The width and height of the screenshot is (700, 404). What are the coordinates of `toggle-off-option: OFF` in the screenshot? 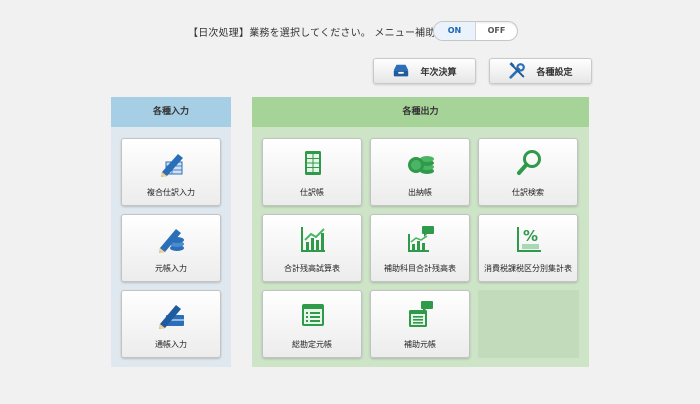 It's located at (496, 31).